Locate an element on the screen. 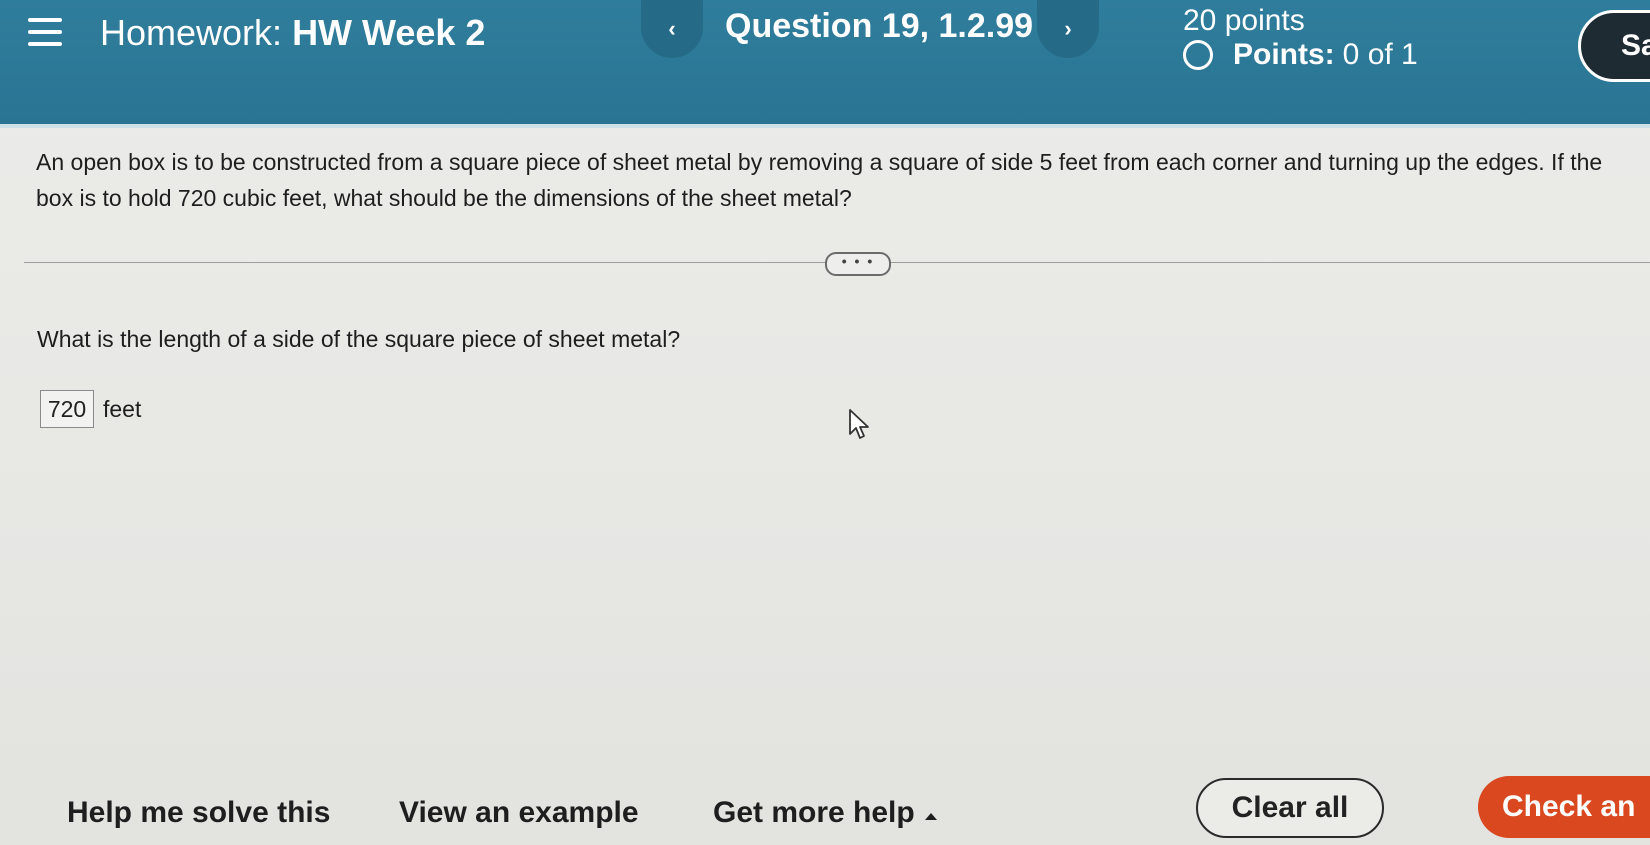 The image size is (1650, 845). save-button: Sa is located at coordinates (1614, 46).